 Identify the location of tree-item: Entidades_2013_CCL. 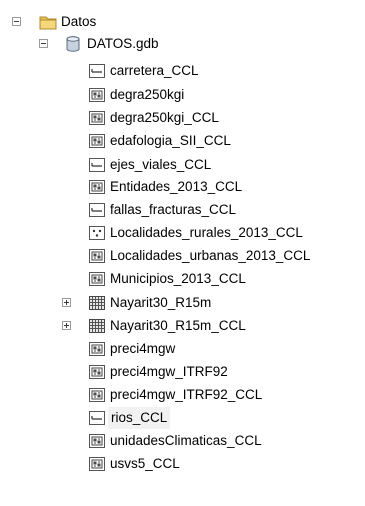
(160, 187).